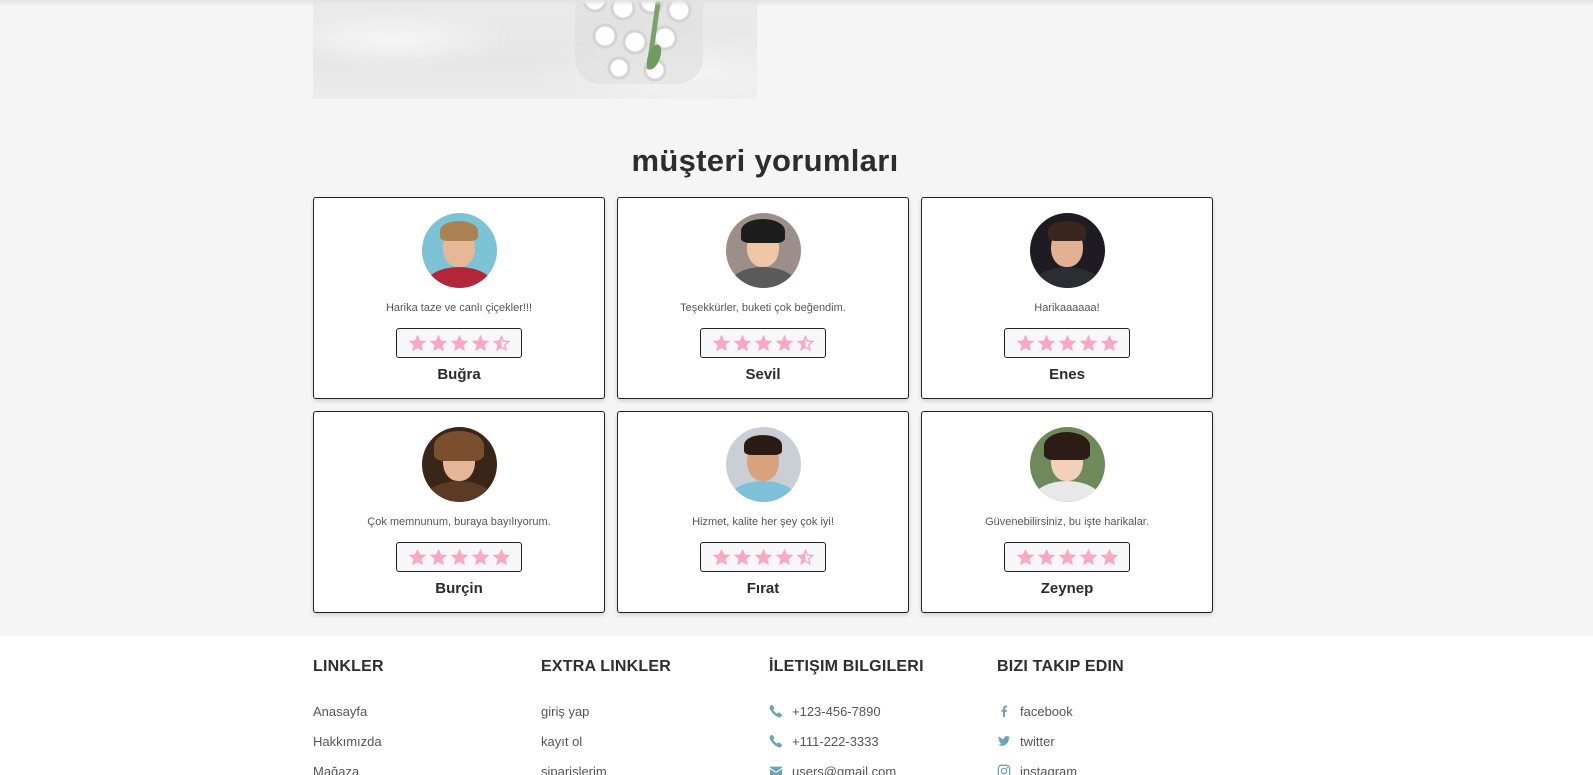 Image resolution: width=1593 pixels, height=775 pixels. What do you see at coordinates (427, 711) in the screenshot?
I see `footer-link-anasayfa: Anasayfa` at bounding box center [427, 711].